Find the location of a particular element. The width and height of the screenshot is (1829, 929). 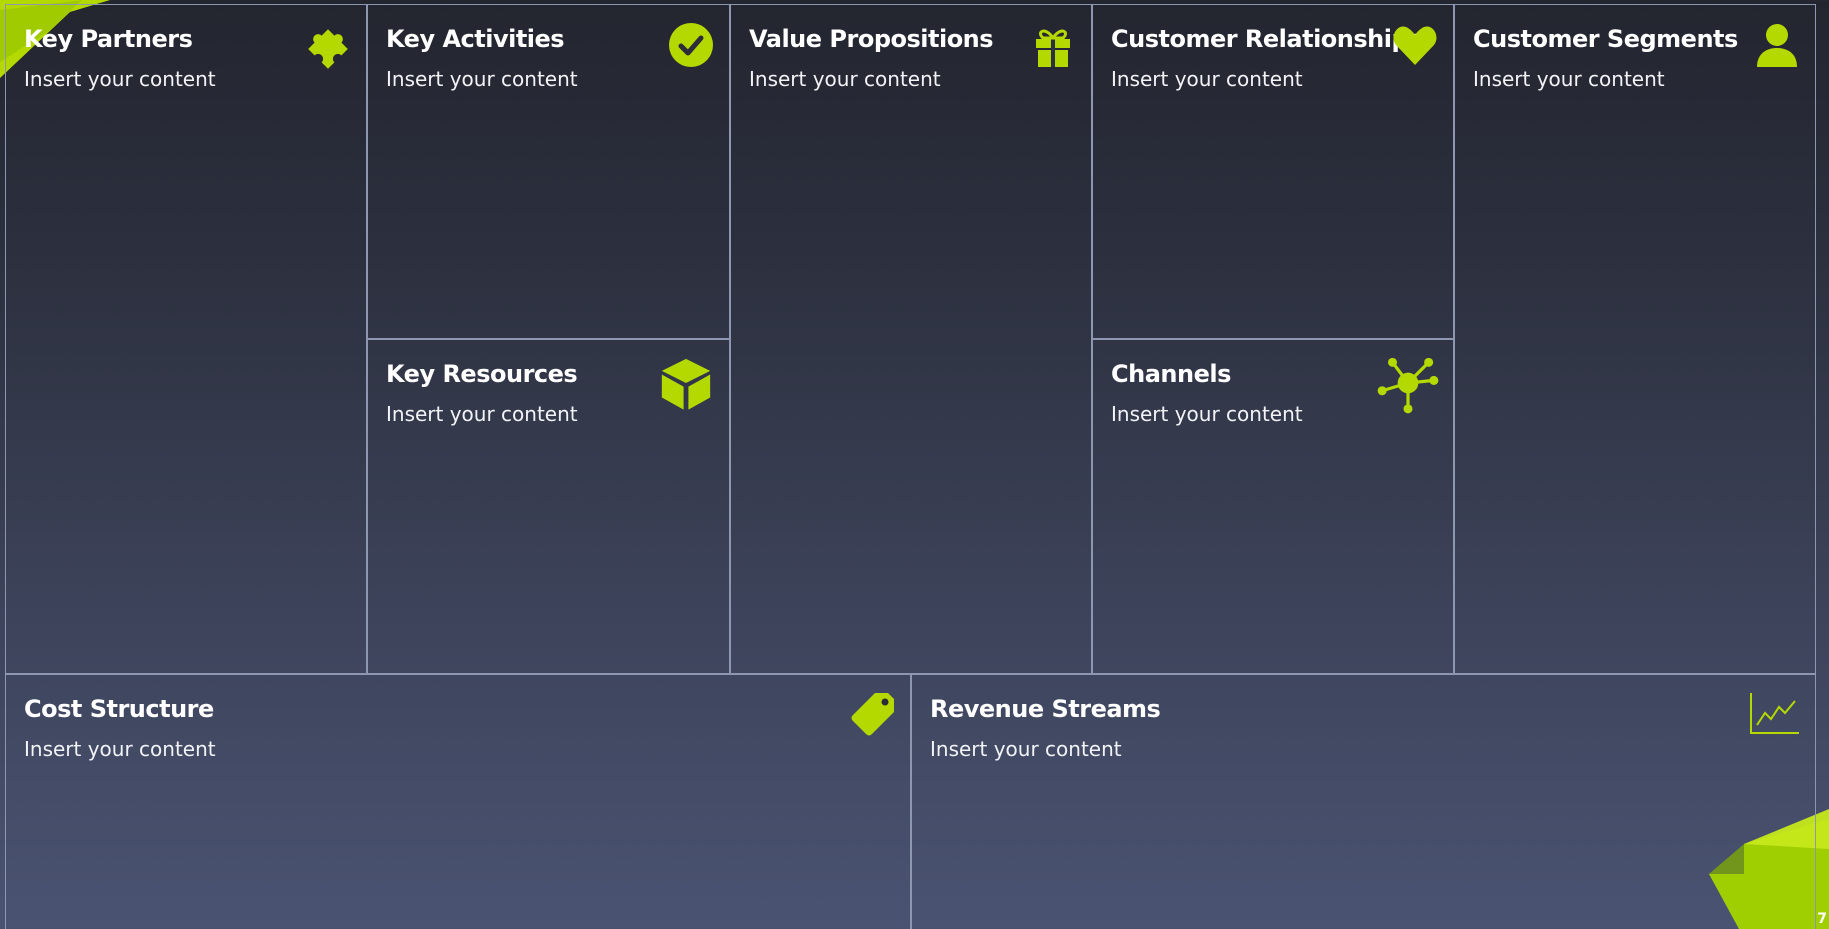

heart-icon is located at coordinates (1415, 45).